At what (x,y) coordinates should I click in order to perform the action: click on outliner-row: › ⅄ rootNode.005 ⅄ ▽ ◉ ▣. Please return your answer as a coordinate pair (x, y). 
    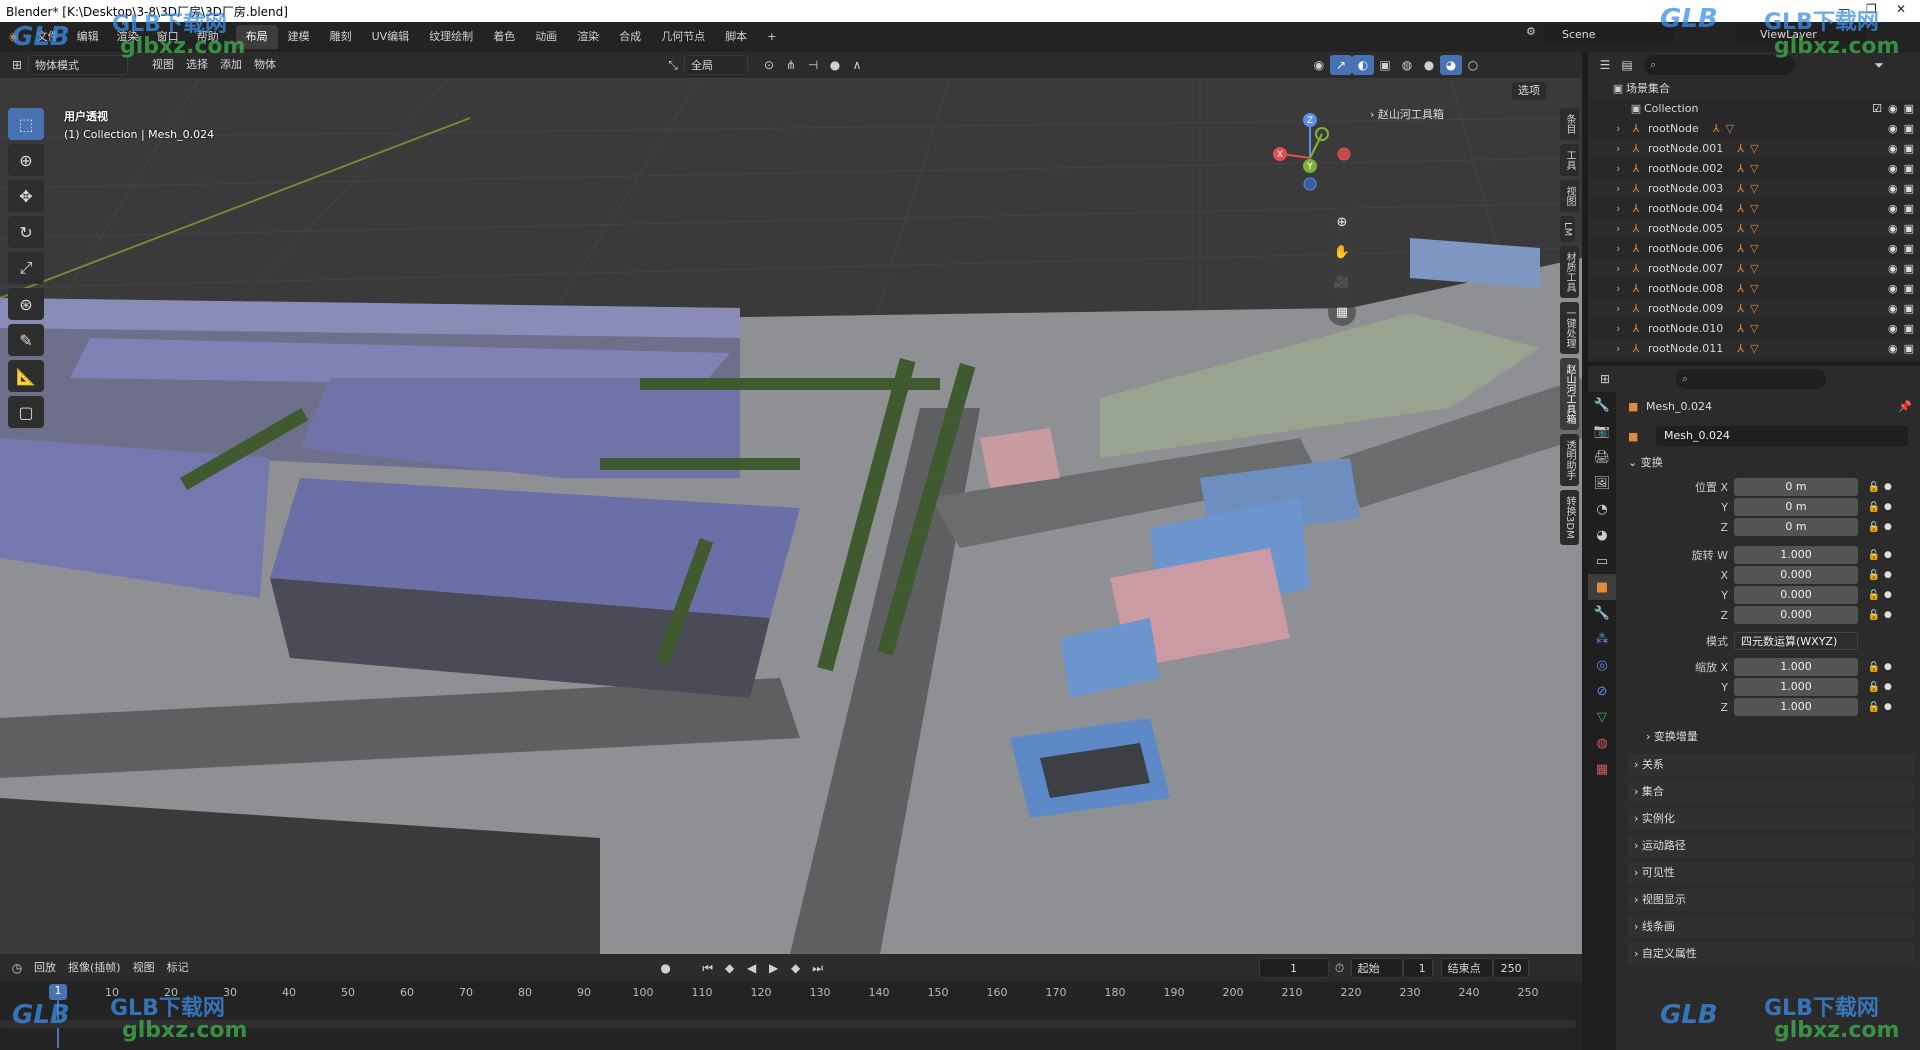
    Looking at the image, I should click on (1754, 228).